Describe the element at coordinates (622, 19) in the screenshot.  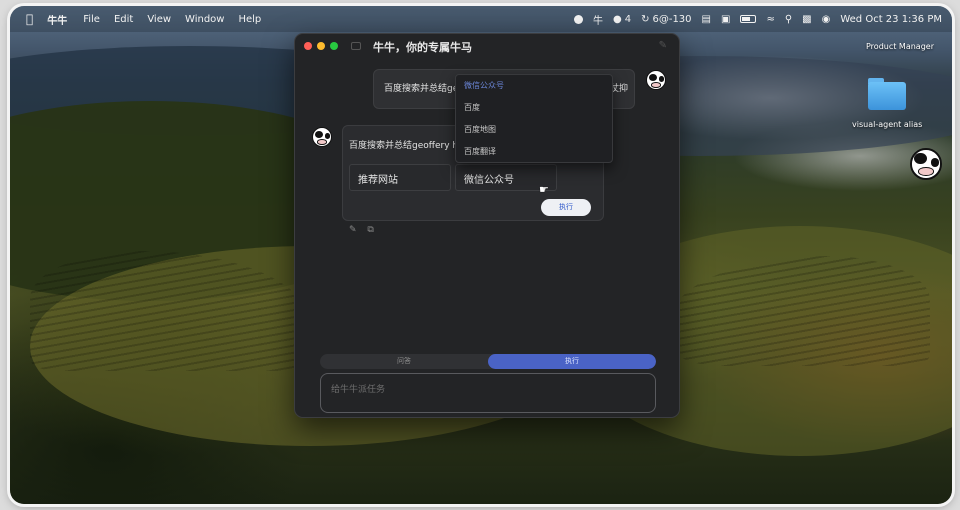
I see `wechat-status-item: ● 4` at that location.